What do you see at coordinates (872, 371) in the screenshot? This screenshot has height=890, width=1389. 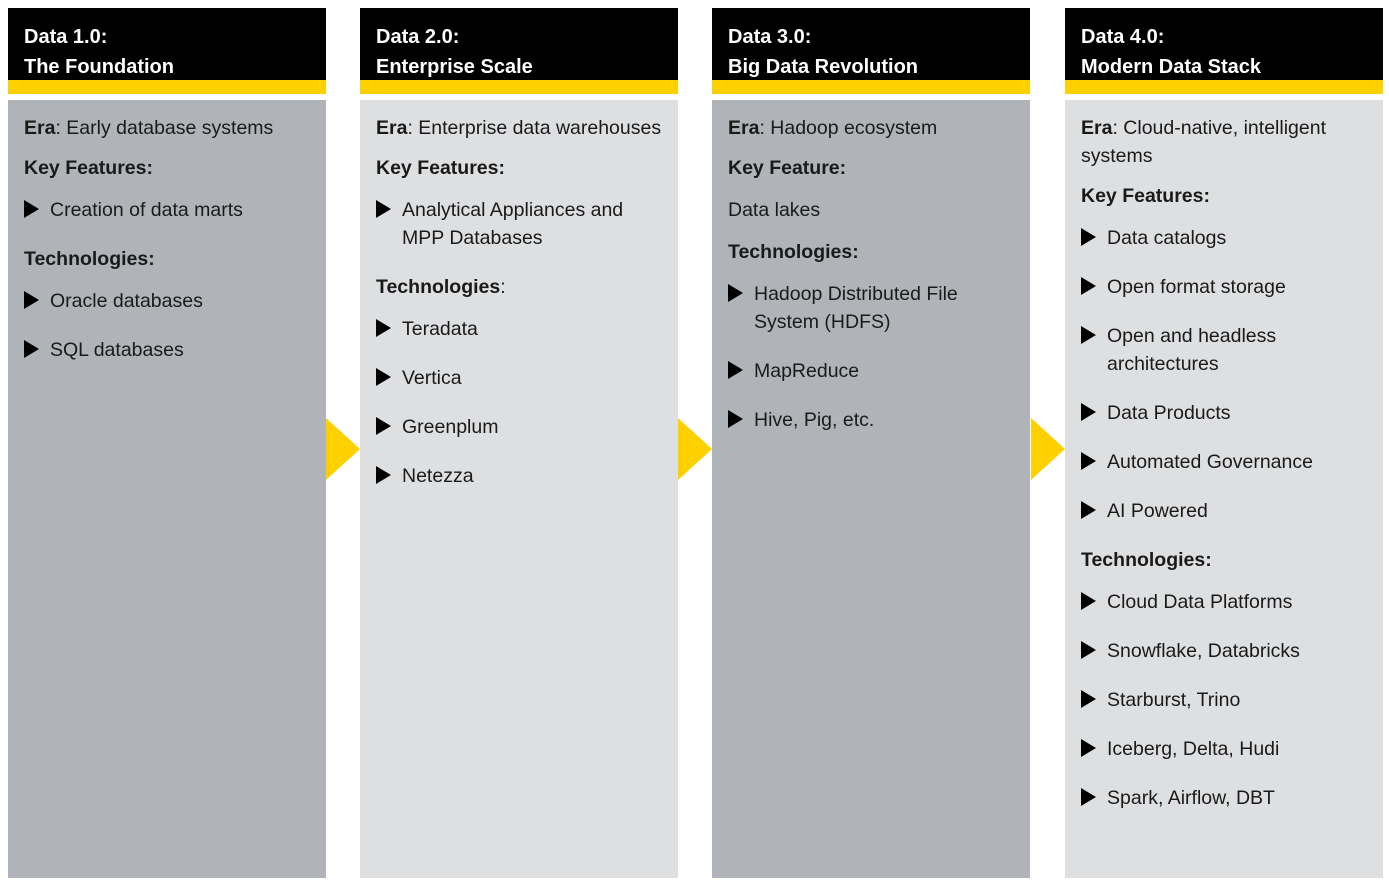 I see `list-item: MapReduce` at bounding box center [872, 371].